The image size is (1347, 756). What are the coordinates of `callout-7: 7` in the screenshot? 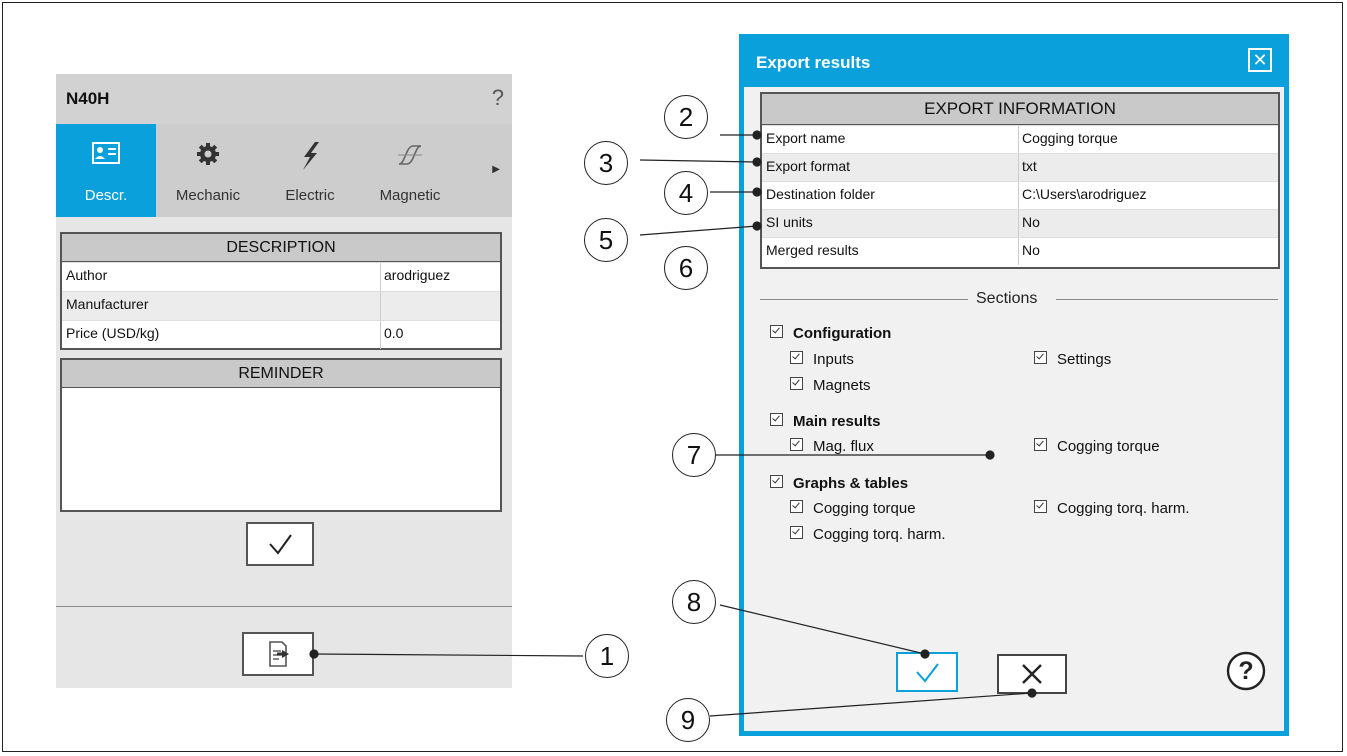 It's located at (694, 455).